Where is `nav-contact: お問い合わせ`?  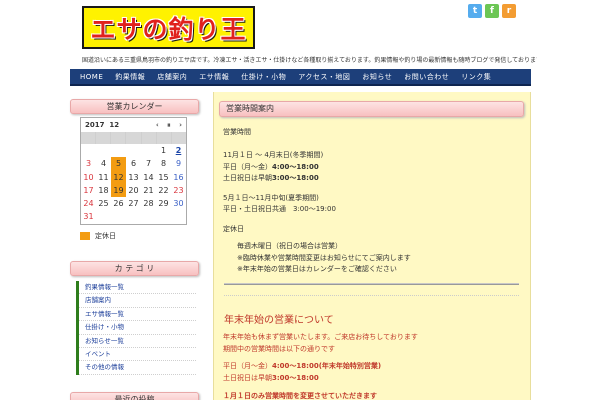 nav-contact: お問い合わせ is located at coordinates (426, 77).